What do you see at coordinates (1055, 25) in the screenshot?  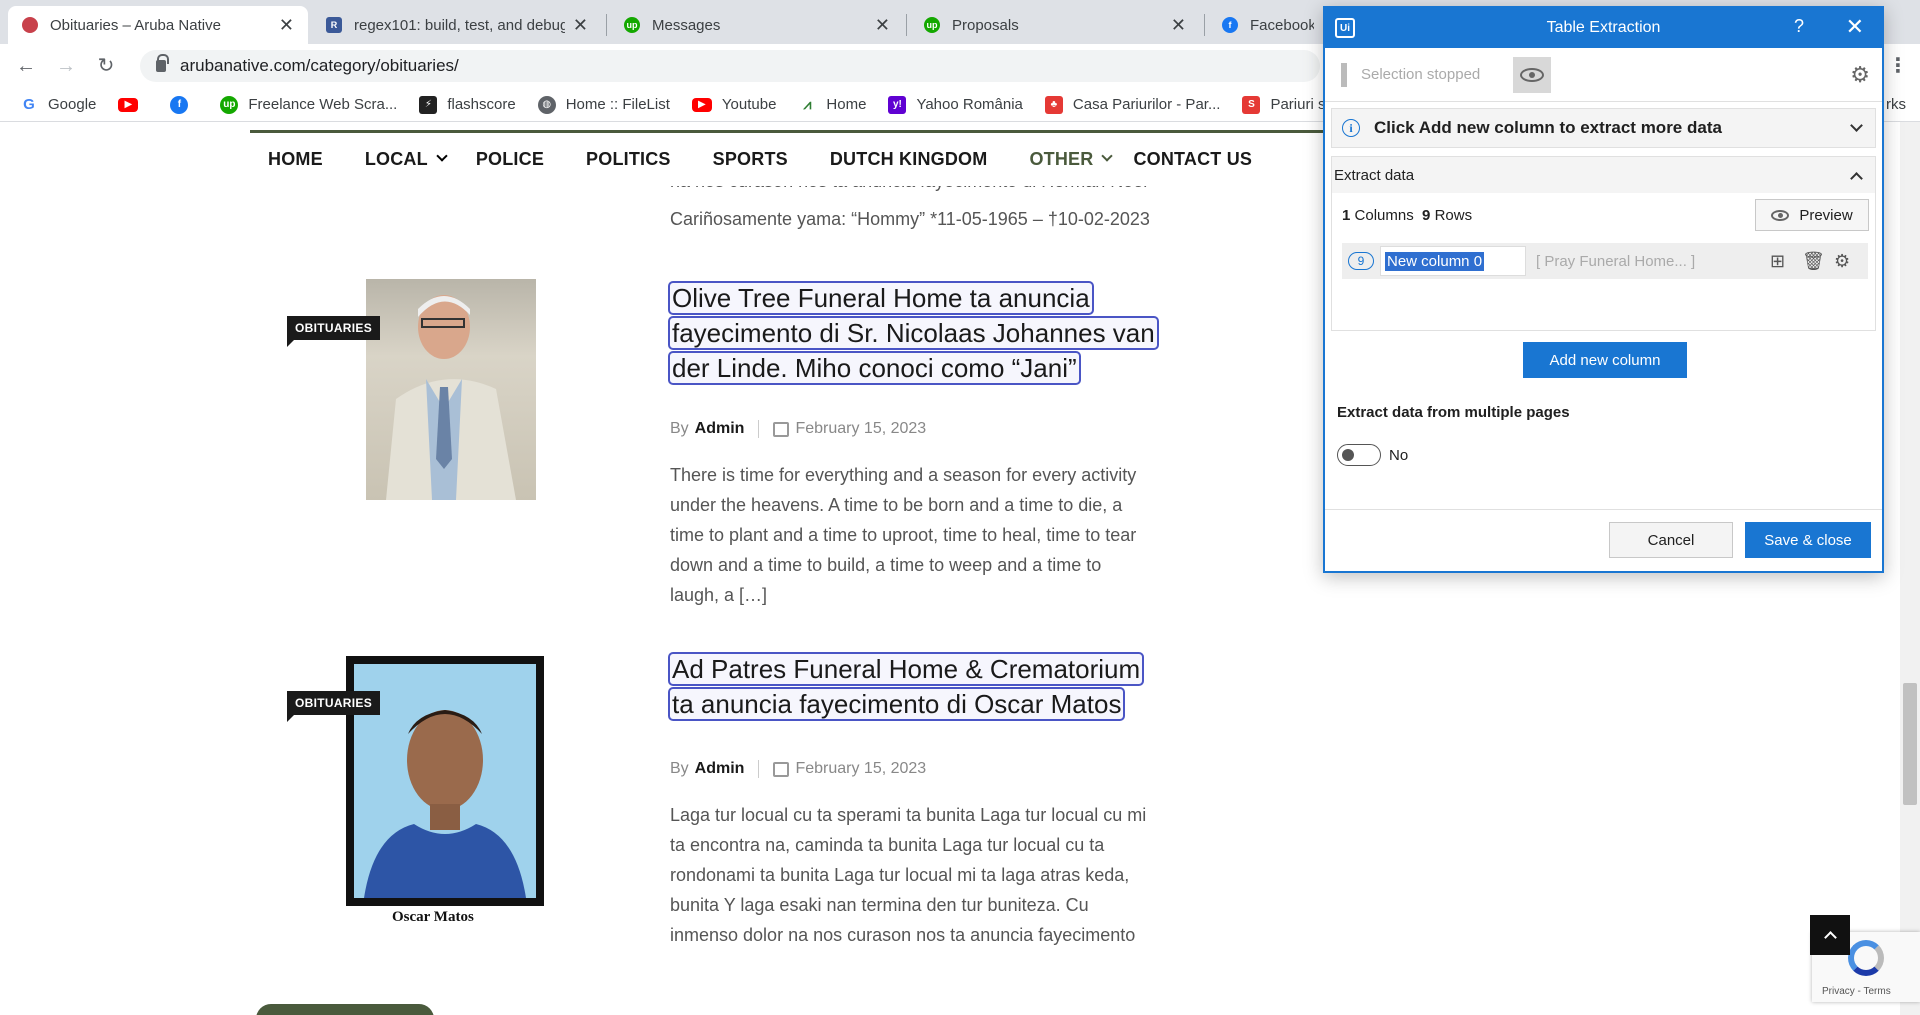 I see `tab-proposals: up Proposals ✕` at bounding box center [1055, 25].